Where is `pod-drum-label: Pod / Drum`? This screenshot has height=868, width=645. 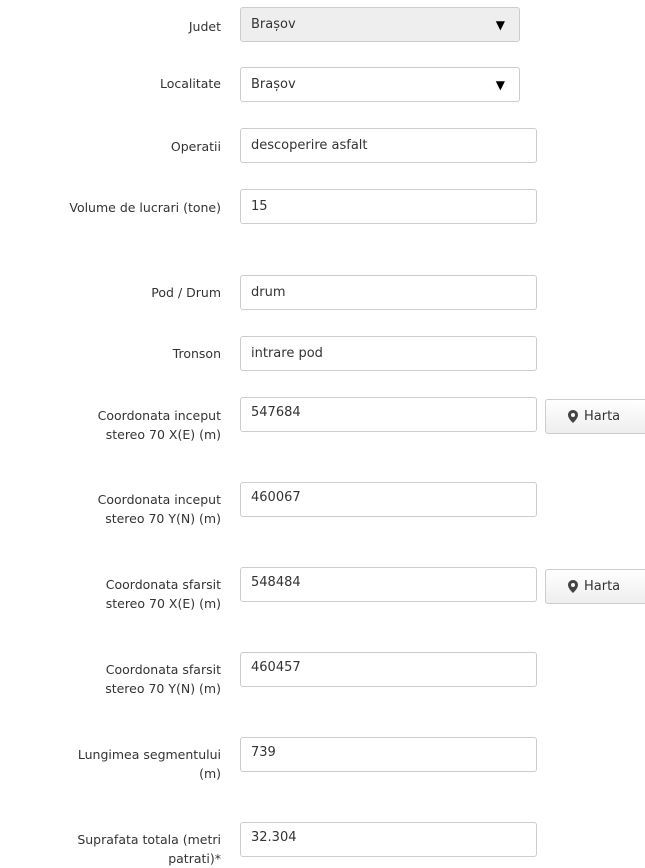 pod-drum-label: Pod / Drum is located at coordinates (186, 292).